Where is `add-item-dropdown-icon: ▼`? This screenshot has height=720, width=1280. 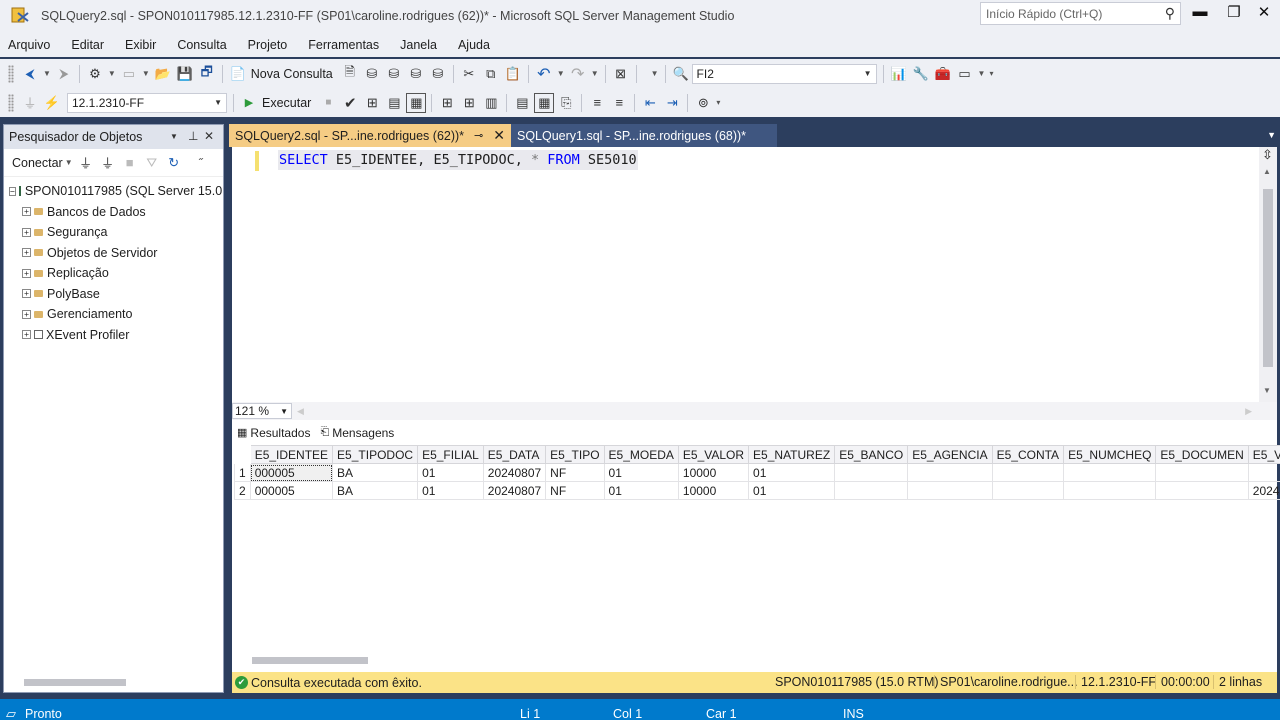 add-item-dropdown-icon: ▼ is located at coordinates (146, 73).